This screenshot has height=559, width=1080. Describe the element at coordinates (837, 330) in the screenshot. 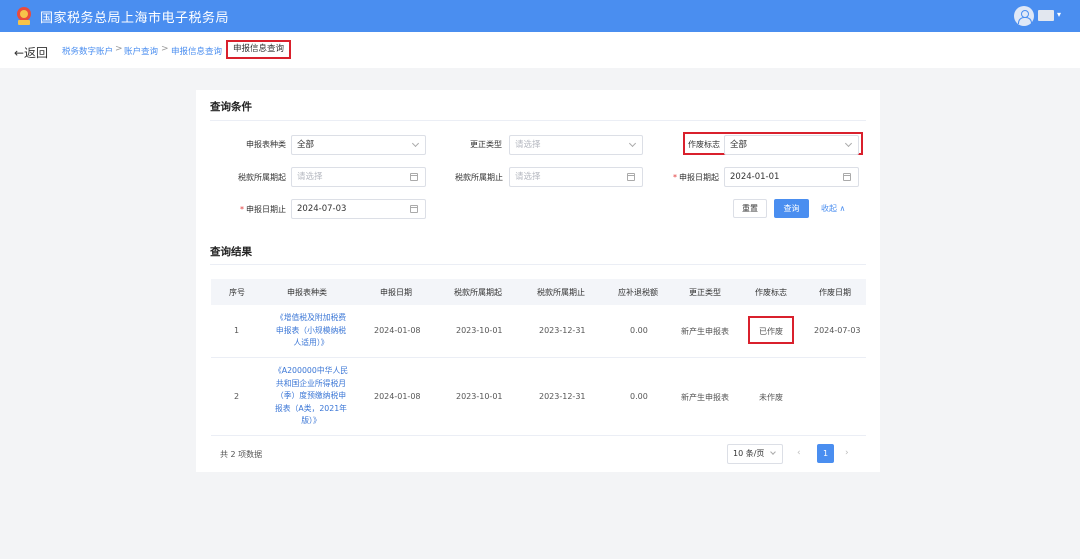

I see `row-1-void-date: 2024-07-03` at that location.